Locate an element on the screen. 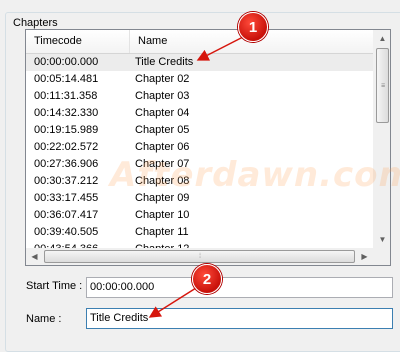 Image resolution: width=400 pixels, height=352 pixels. horizontal-scroll-thumb: ⦙ is located at coordinates (199, 256).